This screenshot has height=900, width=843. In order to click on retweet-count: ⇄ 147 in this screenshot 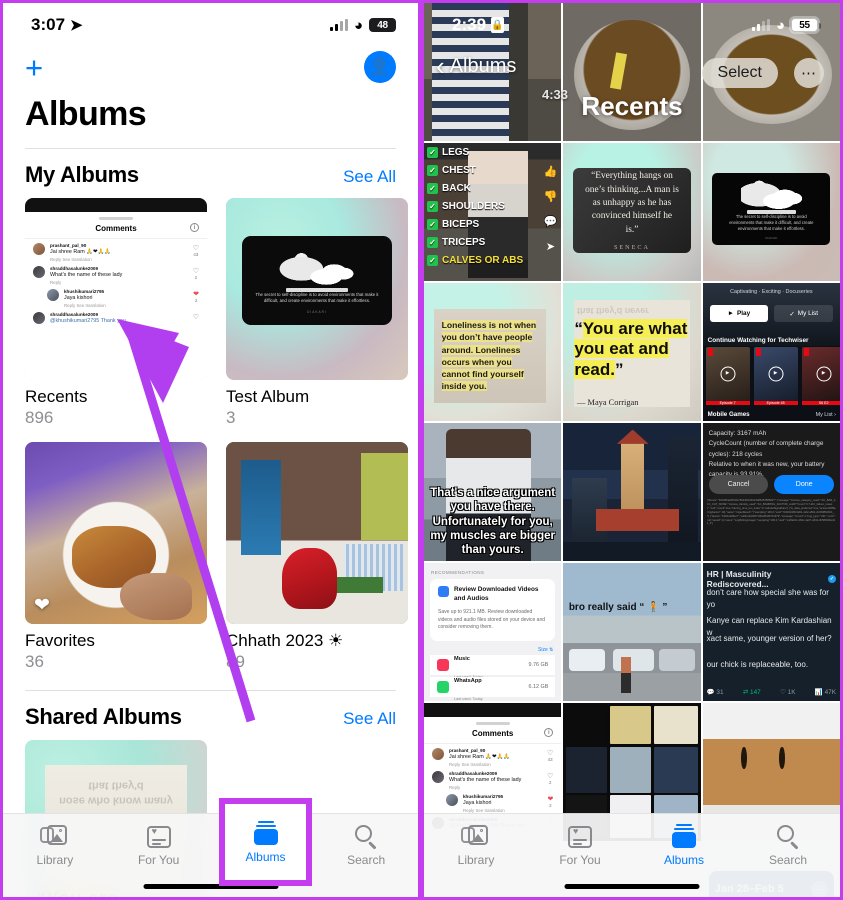, I will do `click(751, 692)`.